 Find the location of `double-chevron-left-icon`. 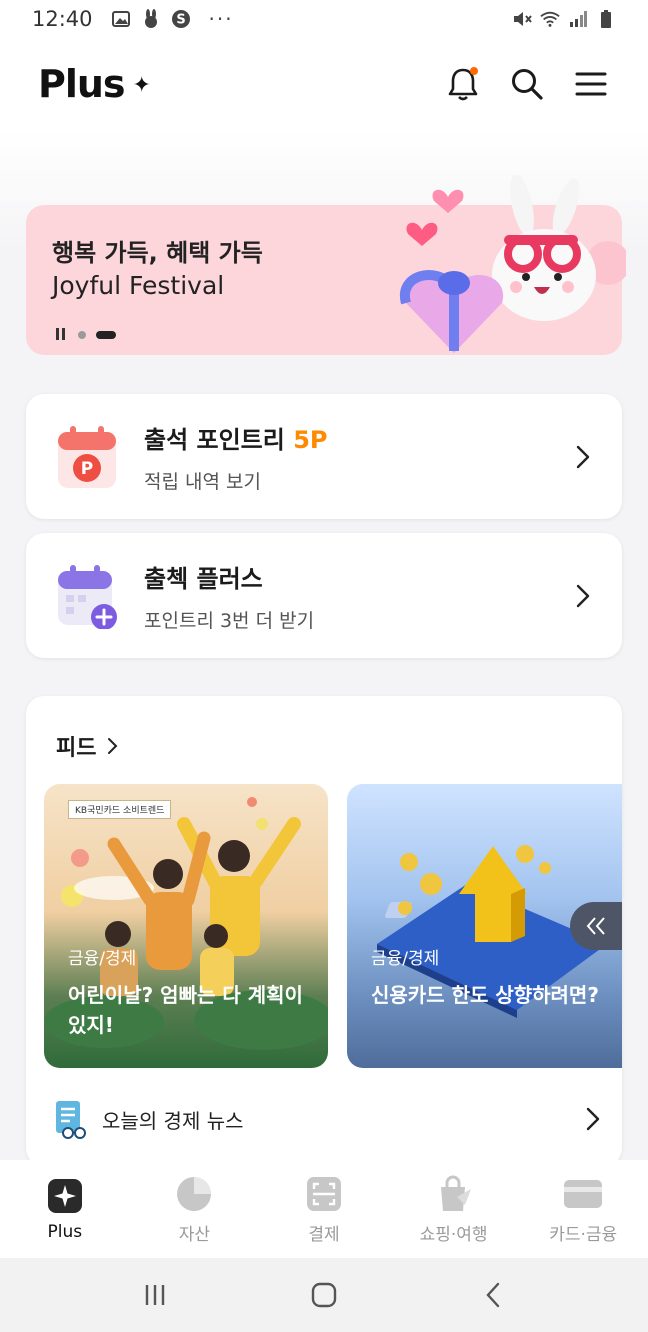

double-chevron-left-icon is located at coordinates (595, 926).